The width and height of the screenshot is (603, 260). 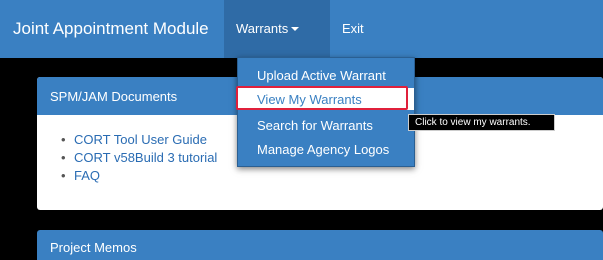 What do you see at coordinates (145, 157) in the screenshot?
I see `document-link-tutorial: CORT v58Build 3 tutorial` at bounding box center [145, 157].